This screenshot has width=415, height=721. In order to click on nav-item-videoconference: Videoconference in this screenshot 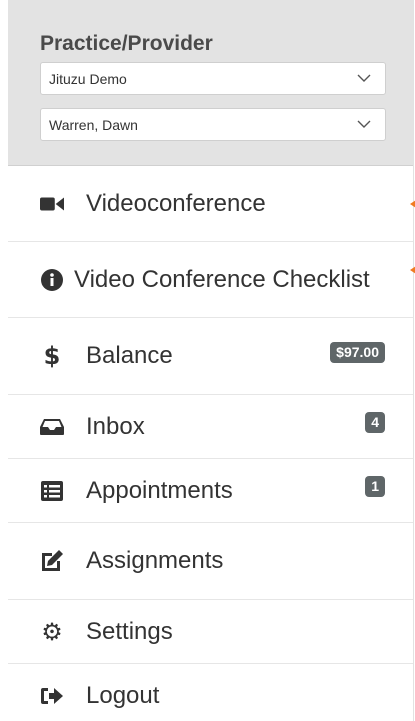, I will do `click(211, 204)`.